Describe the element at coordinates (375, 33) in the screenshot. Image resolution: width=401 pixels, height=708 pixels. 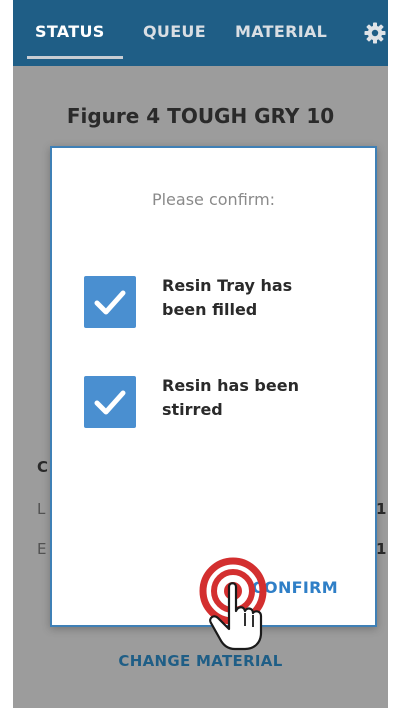
I see `gear-icon` at that location.